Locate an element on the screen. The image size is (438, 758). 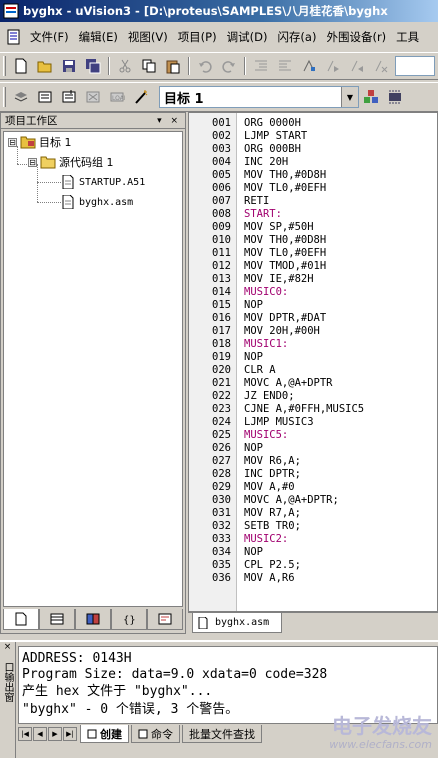
code-line: 020 CLR A is located at coordinates (232, 370).